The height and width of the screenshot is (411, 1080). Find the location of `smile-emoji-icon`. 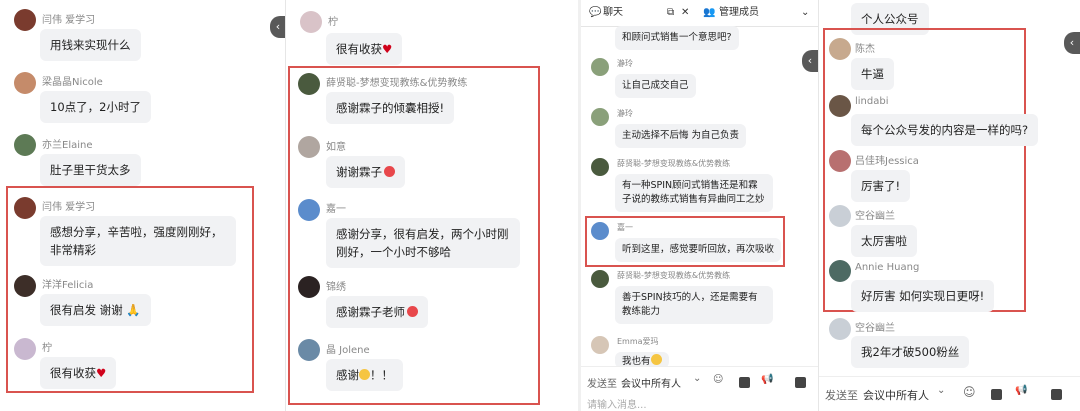

smile-emoji-icon is located at coordinates (364, 374).